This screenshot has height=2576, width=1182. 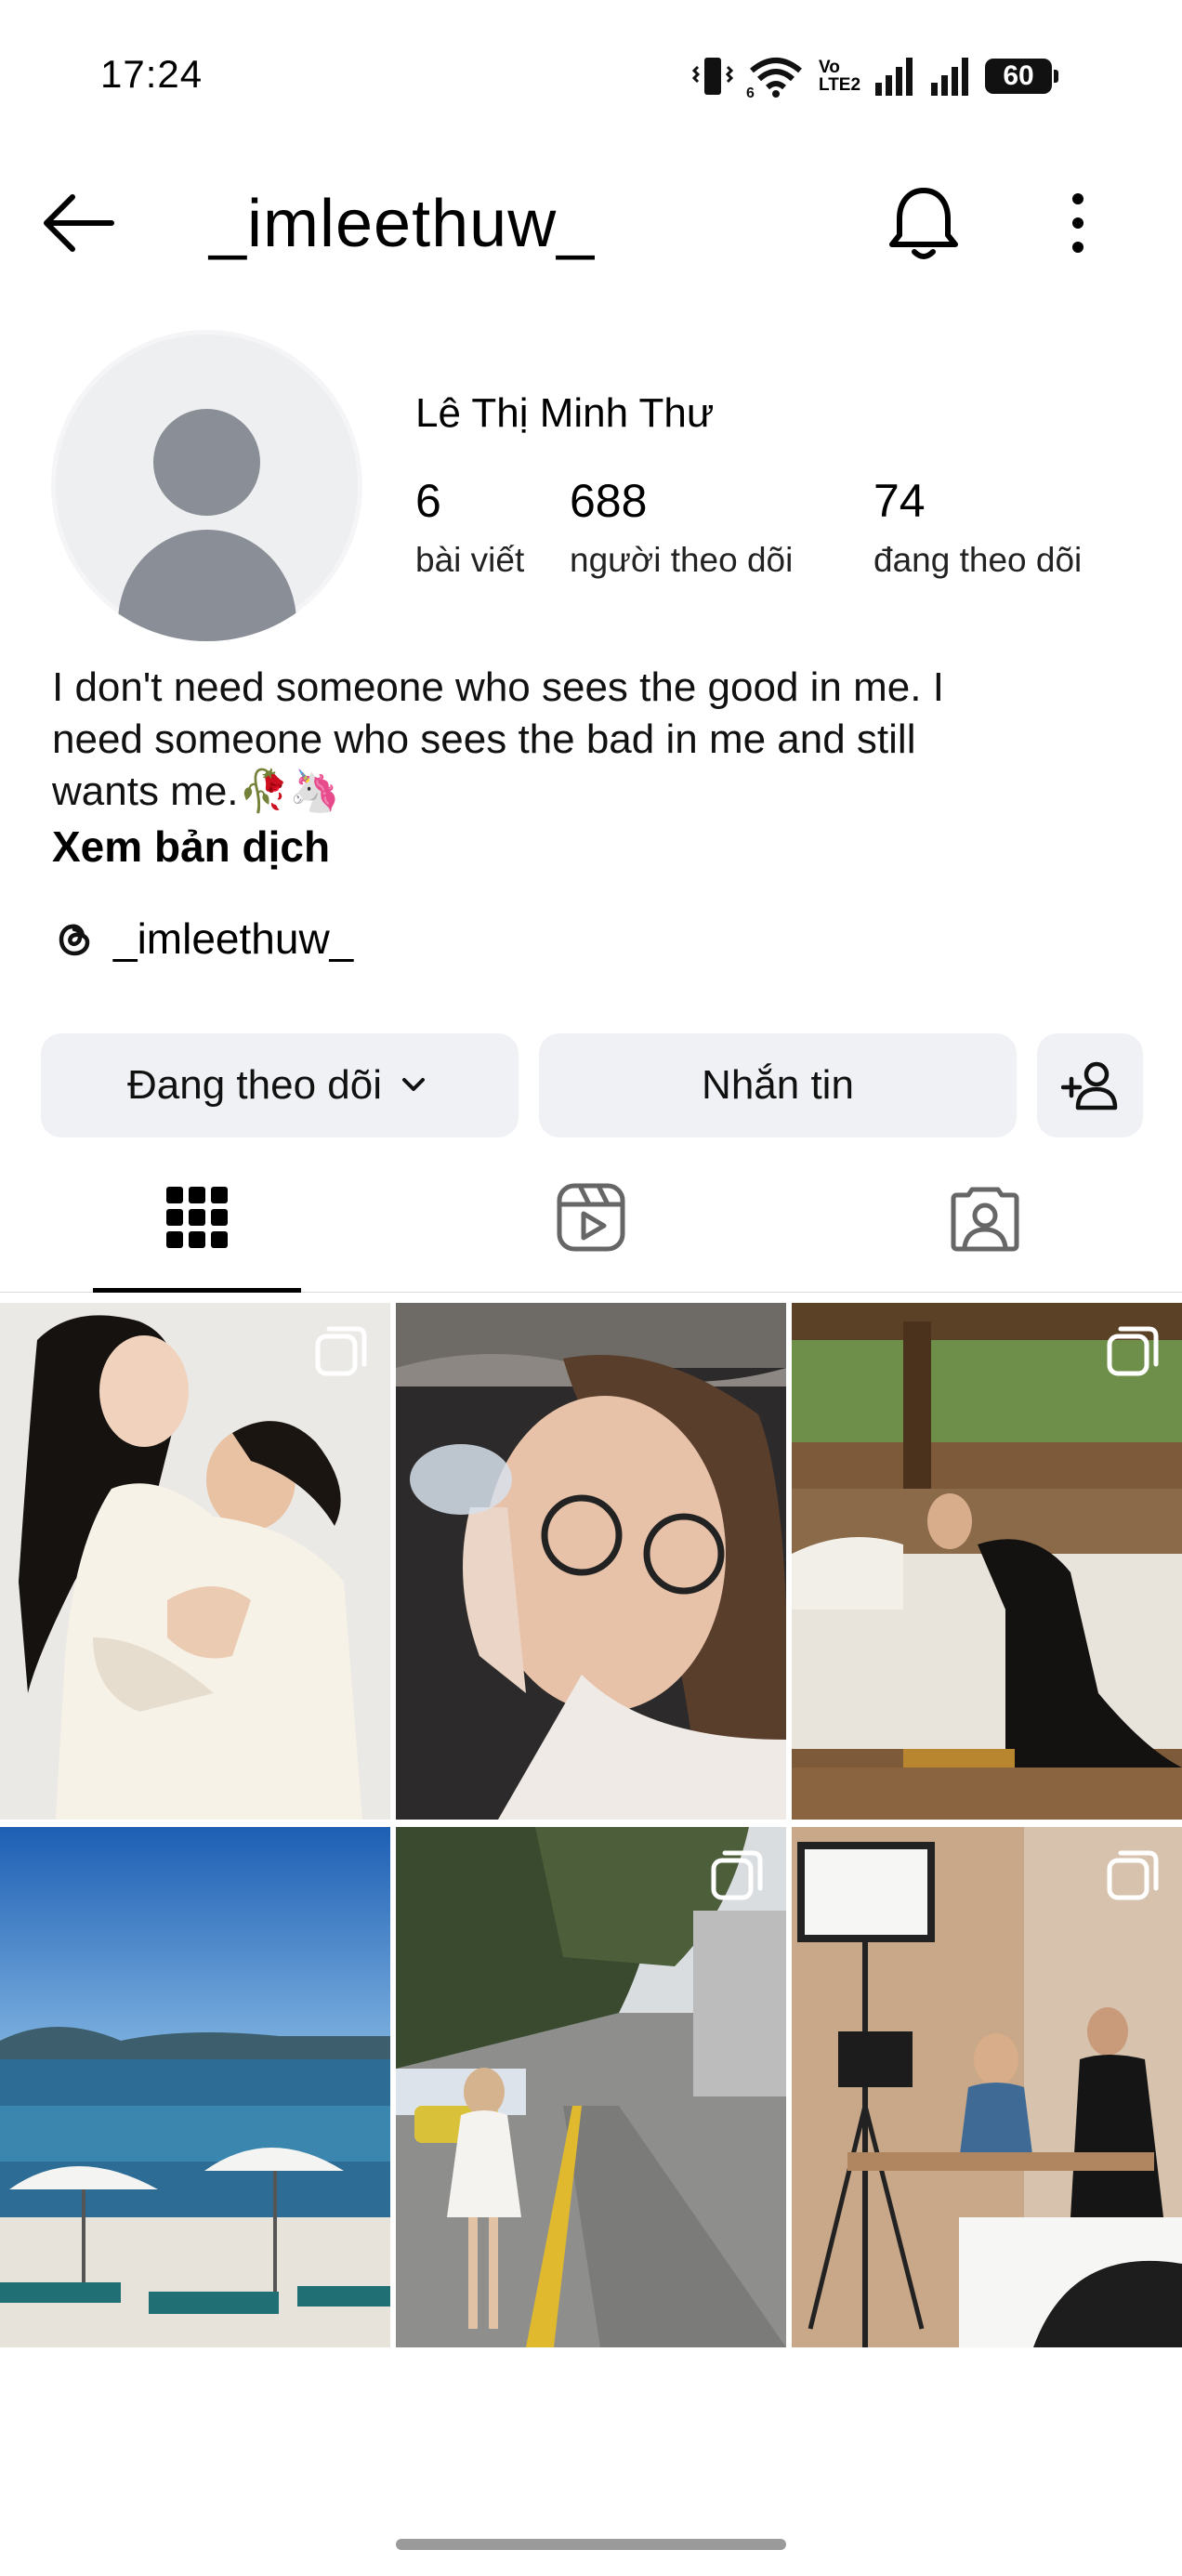 I want to click on post-image-studio, so click(x=987, y=2087).